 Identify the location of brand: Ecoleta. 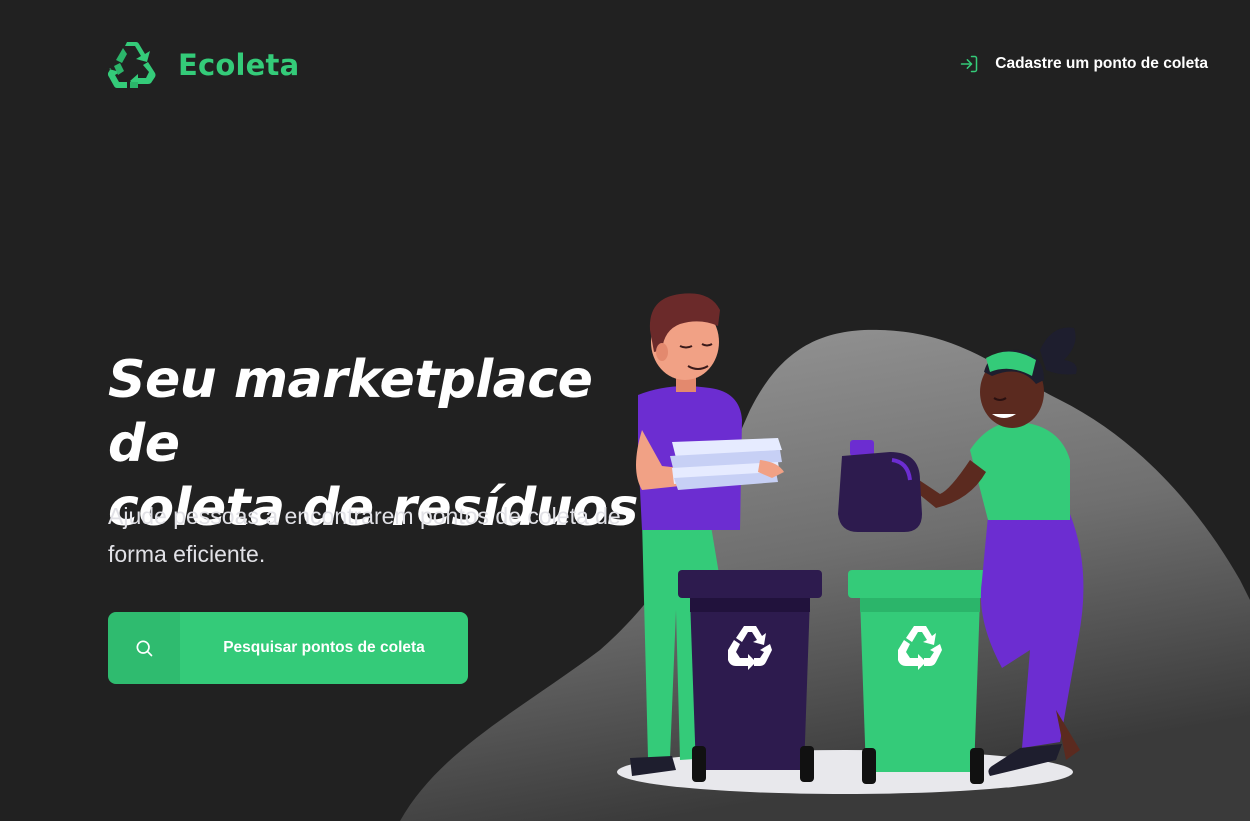
(203, 65).